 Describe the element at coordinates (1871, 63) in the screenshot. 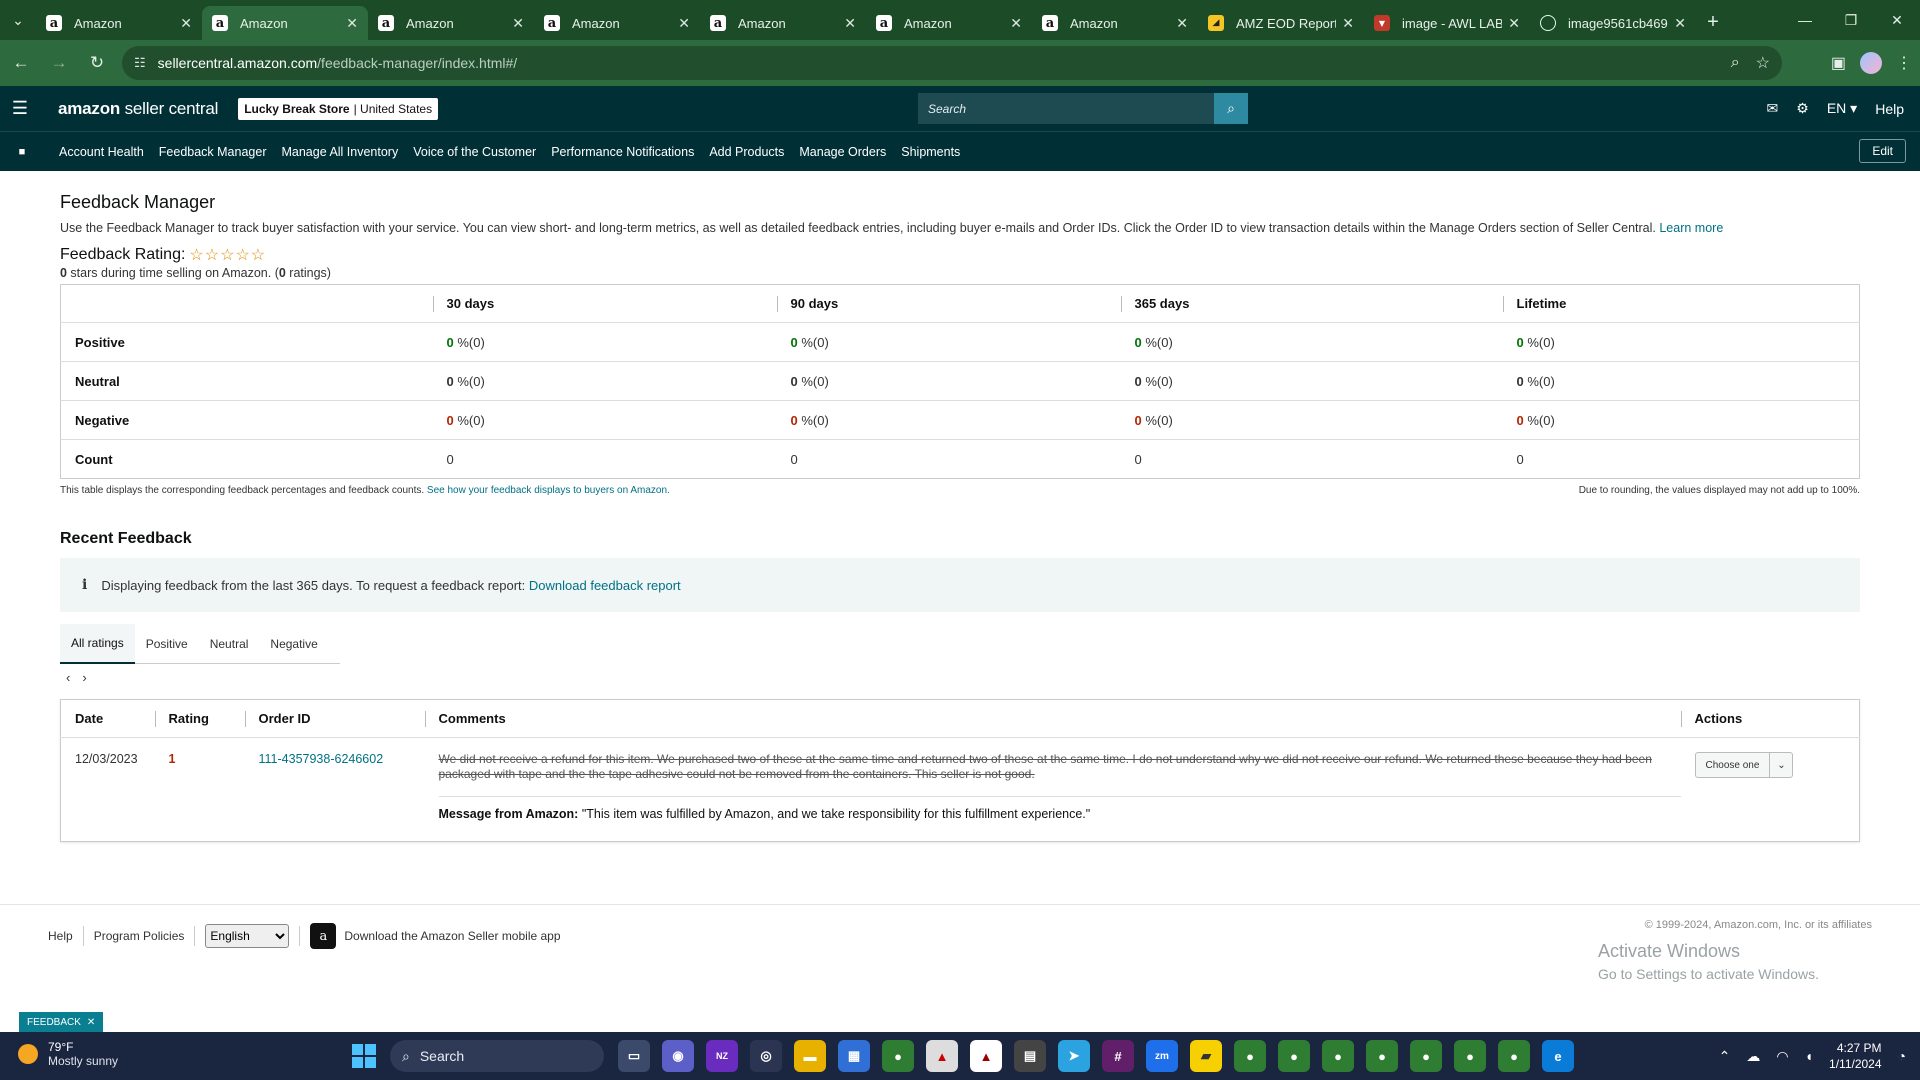

I see `profile-avatar` at that location.